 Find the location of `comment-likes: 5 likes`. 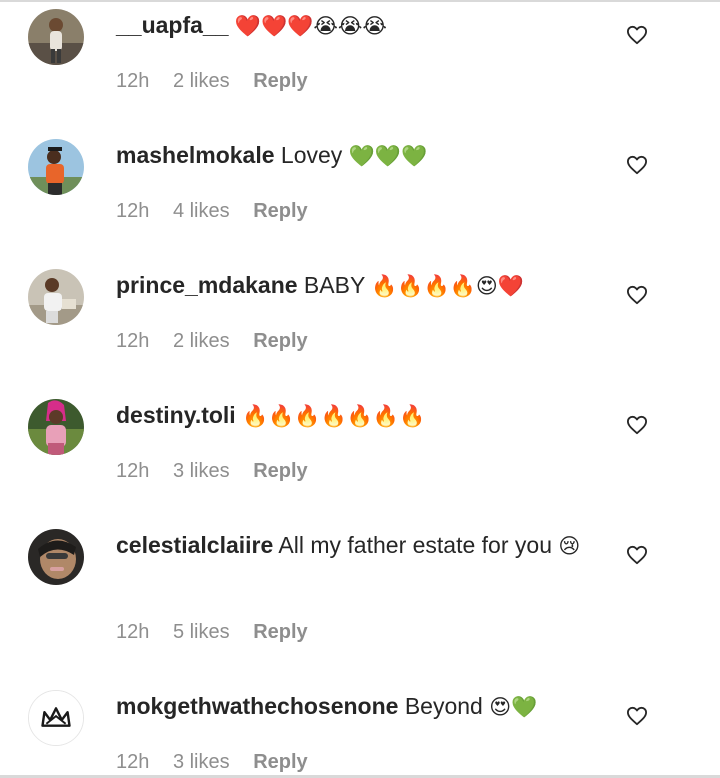

comment-likes: 5 likes is located at coordinates (201, 632).